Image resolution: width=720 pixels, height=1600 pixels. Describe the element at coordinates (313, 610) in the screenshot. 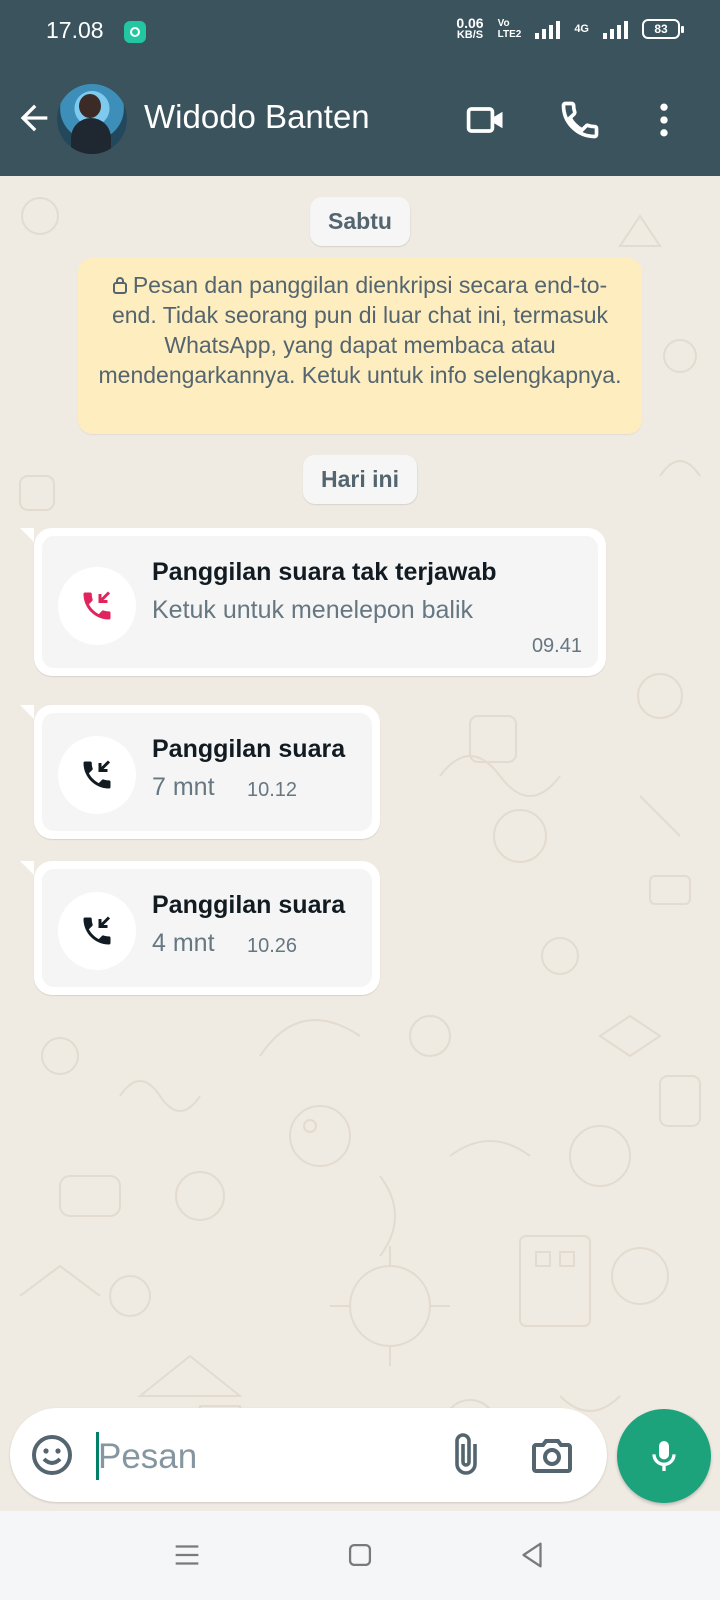

I see `call-subtitle: Ketuk untuk menelepon balik` at that location.